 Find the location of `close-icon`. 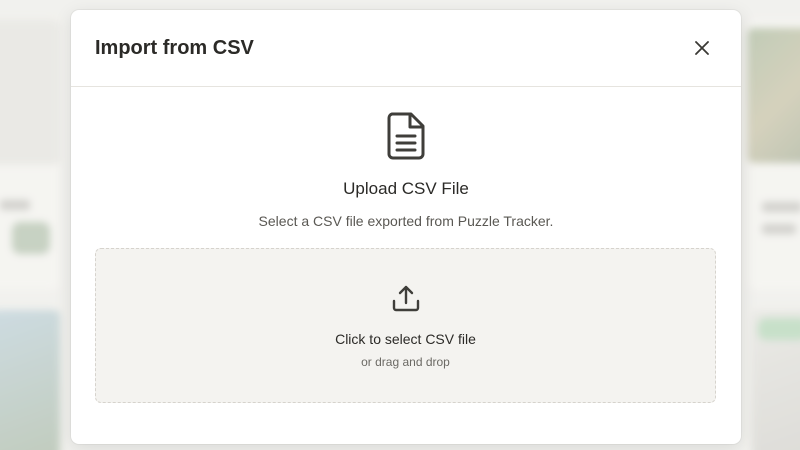

close-icon is located at coordinates (702, 48).